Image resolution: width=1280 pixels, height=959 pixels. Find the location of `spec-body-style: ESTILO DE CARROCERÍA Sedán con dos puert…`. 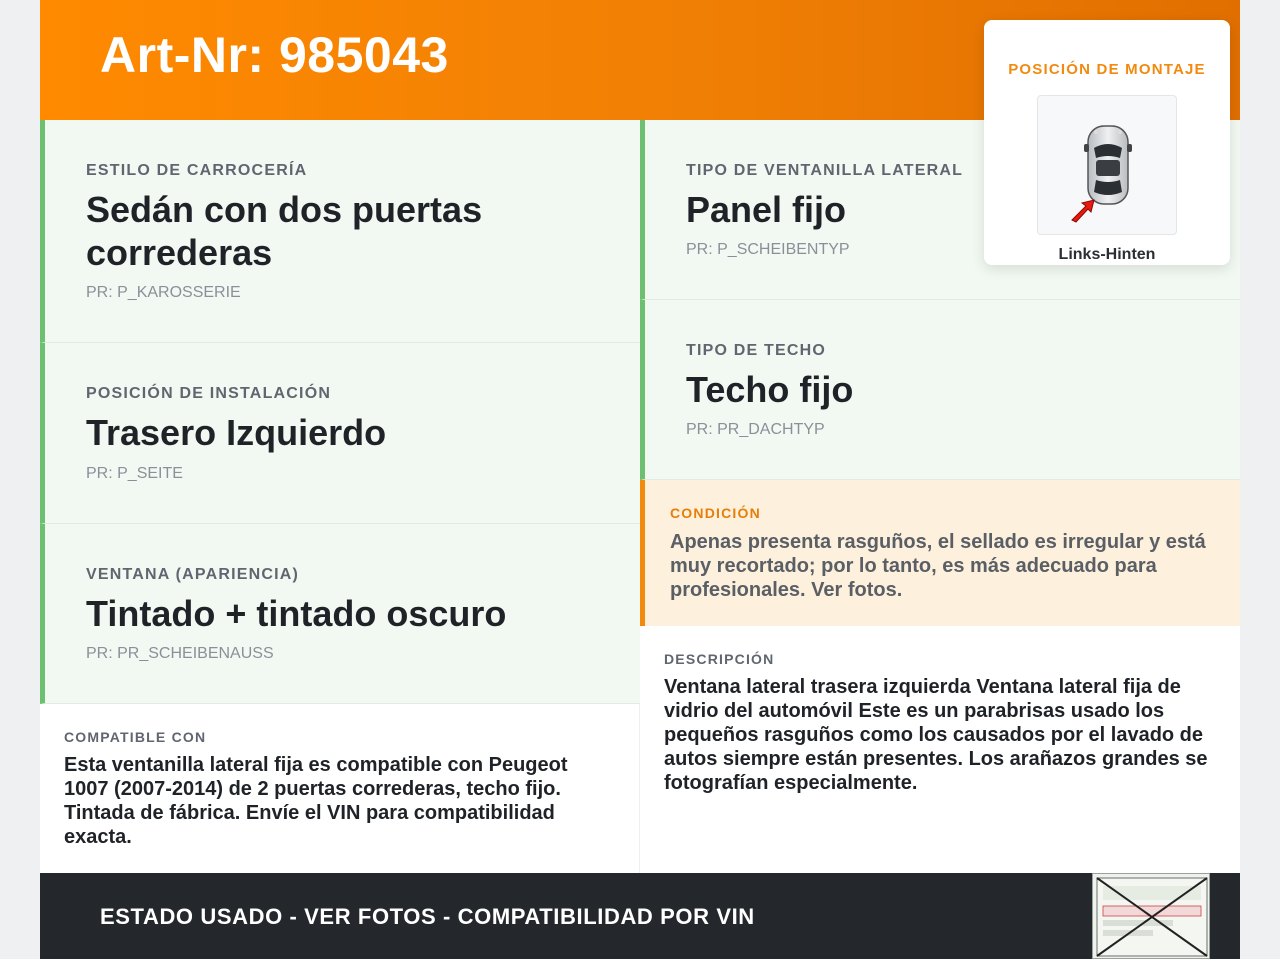

spec-body-style: ESTILO DE CARROCERÍA Sedán con dos puert… is located at coordinates (340, 231).